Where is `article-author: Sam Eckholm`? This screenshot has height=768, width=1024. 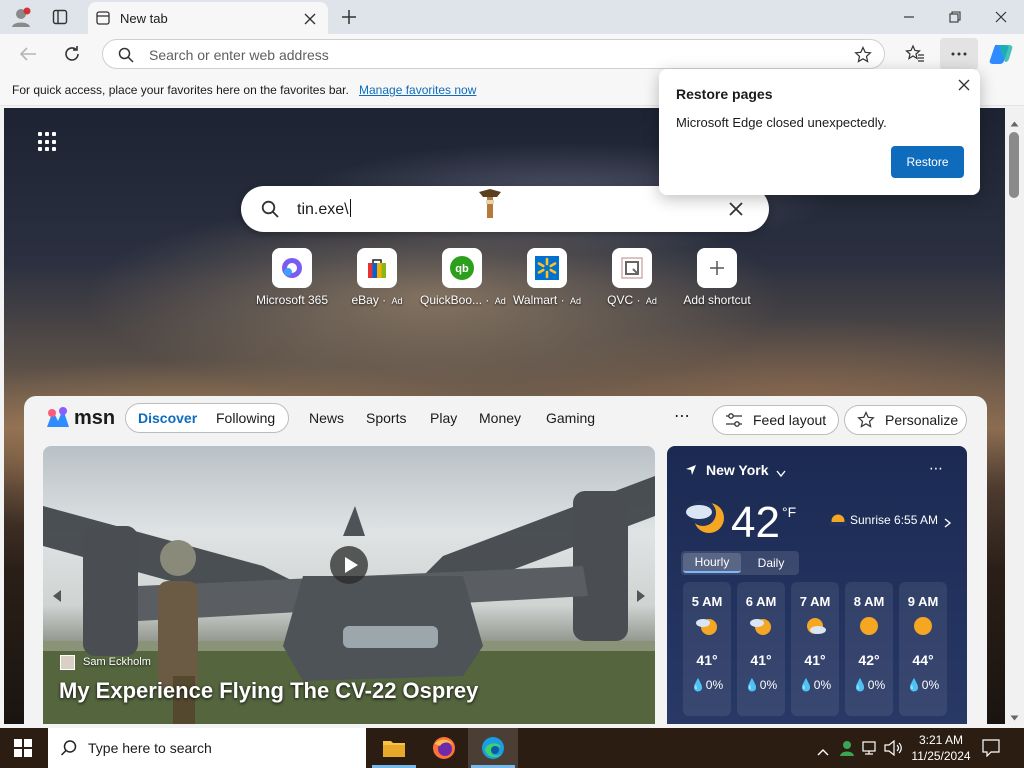
article-author: Sam Eckholm is located at coordinates (117, 662).